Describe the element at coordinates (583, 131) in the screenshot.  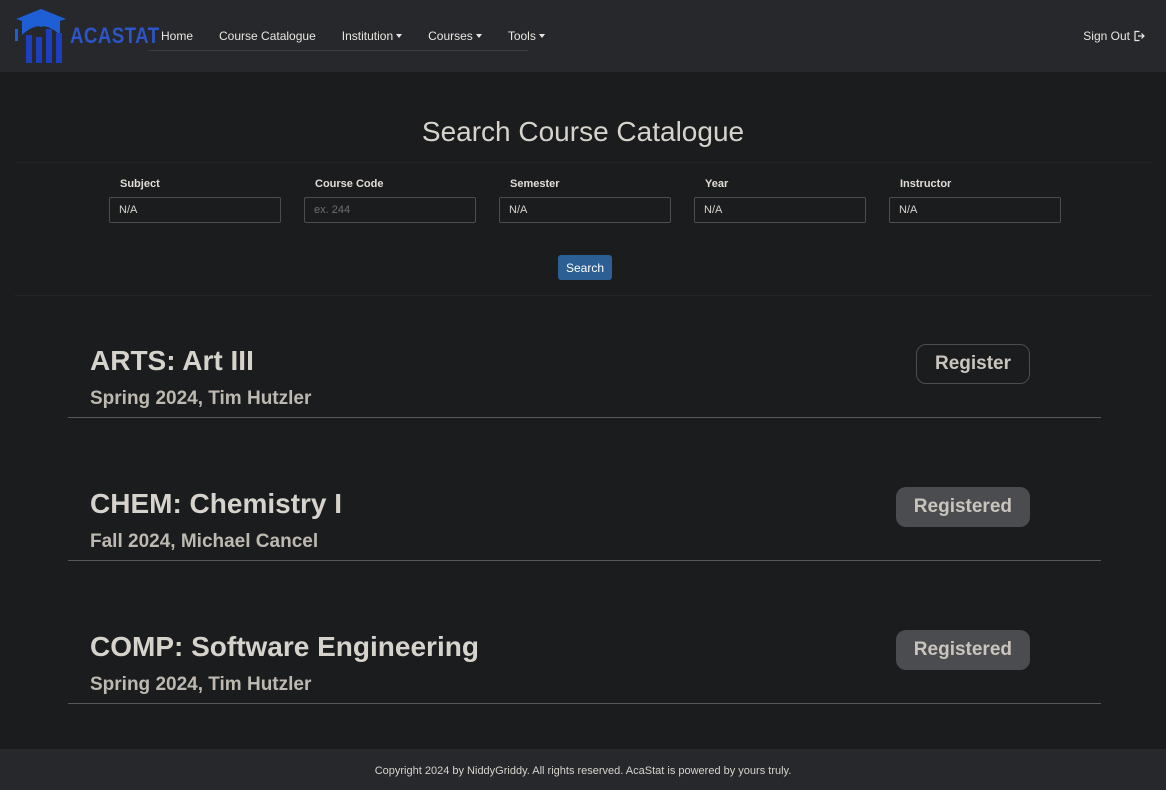
I see `page-title: Search Course Catalogue` at that location.